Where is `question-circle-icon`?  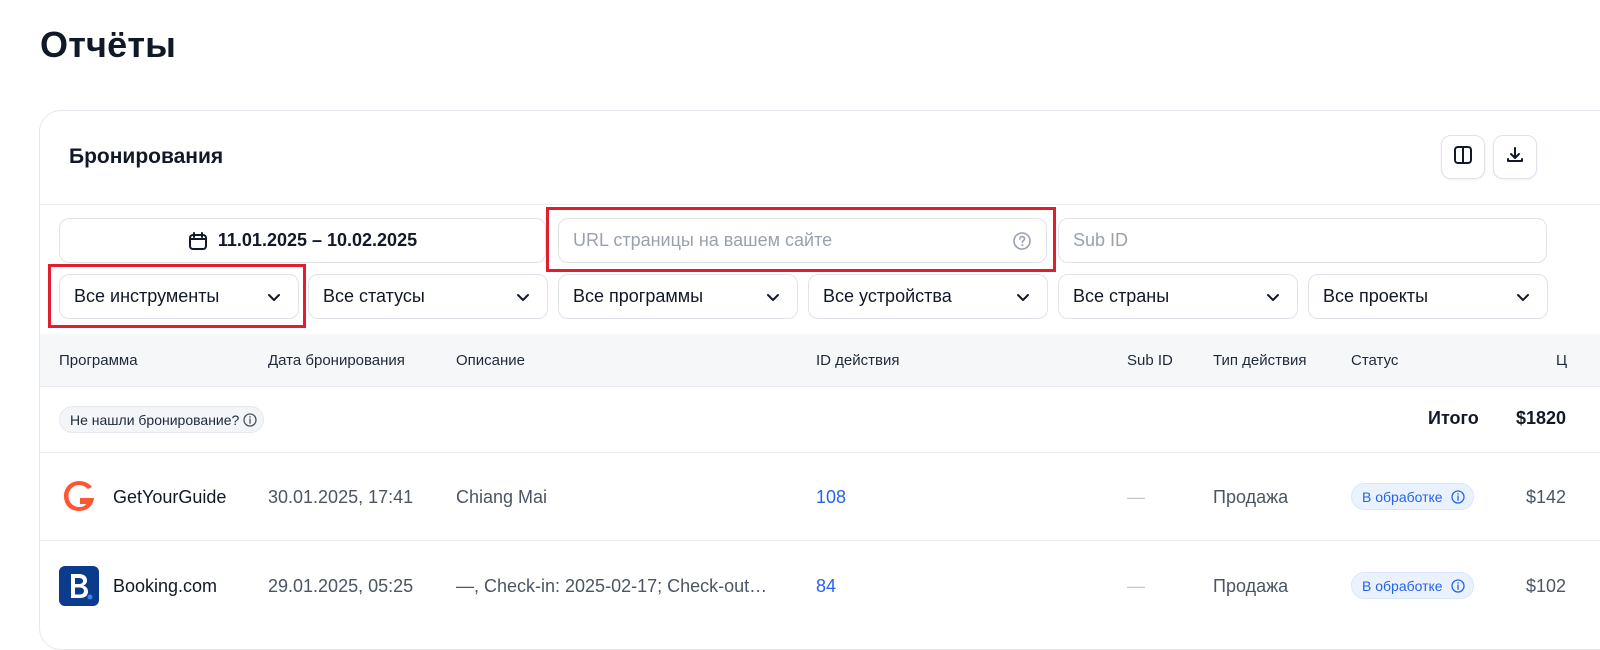
question-circle-icon is located at coordinates (1022, 241).